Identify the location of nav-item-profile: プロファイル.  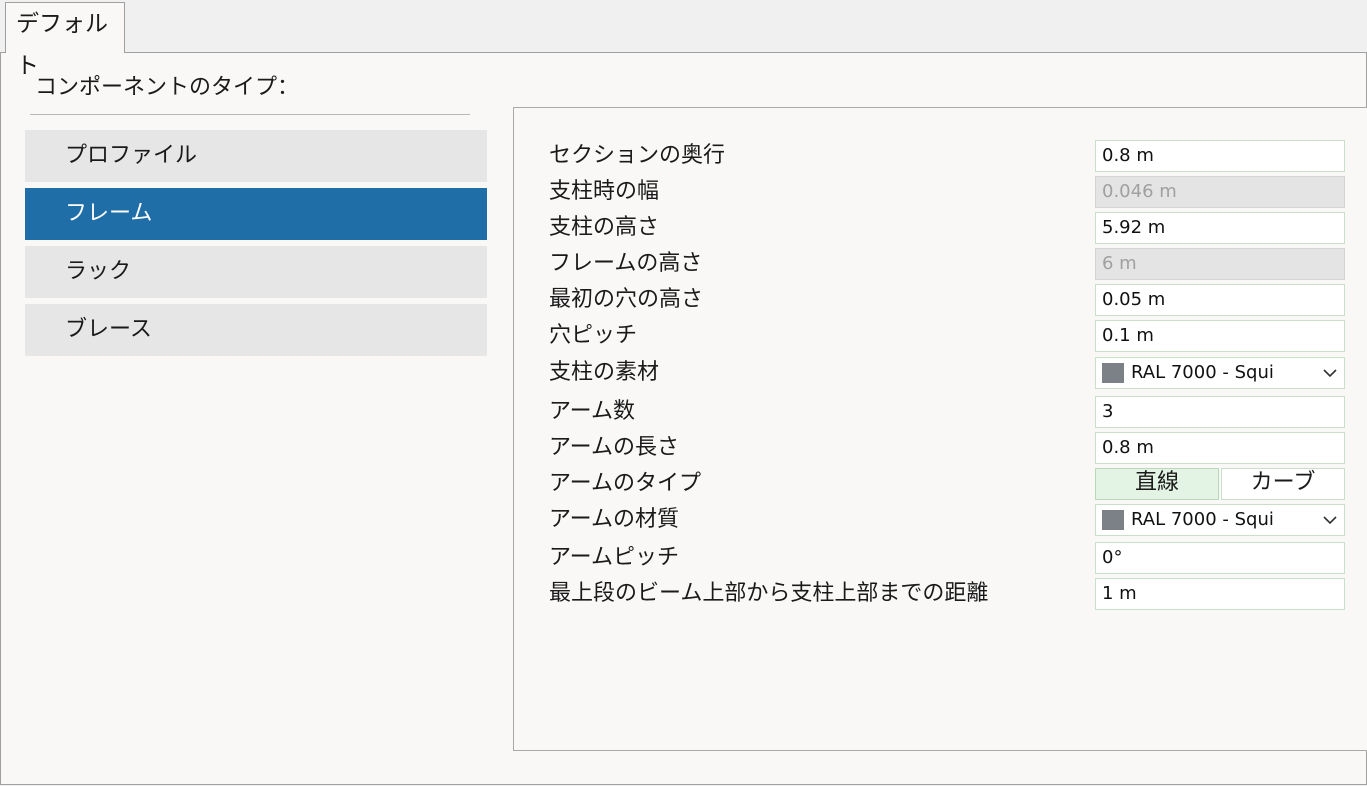
(256, 156).